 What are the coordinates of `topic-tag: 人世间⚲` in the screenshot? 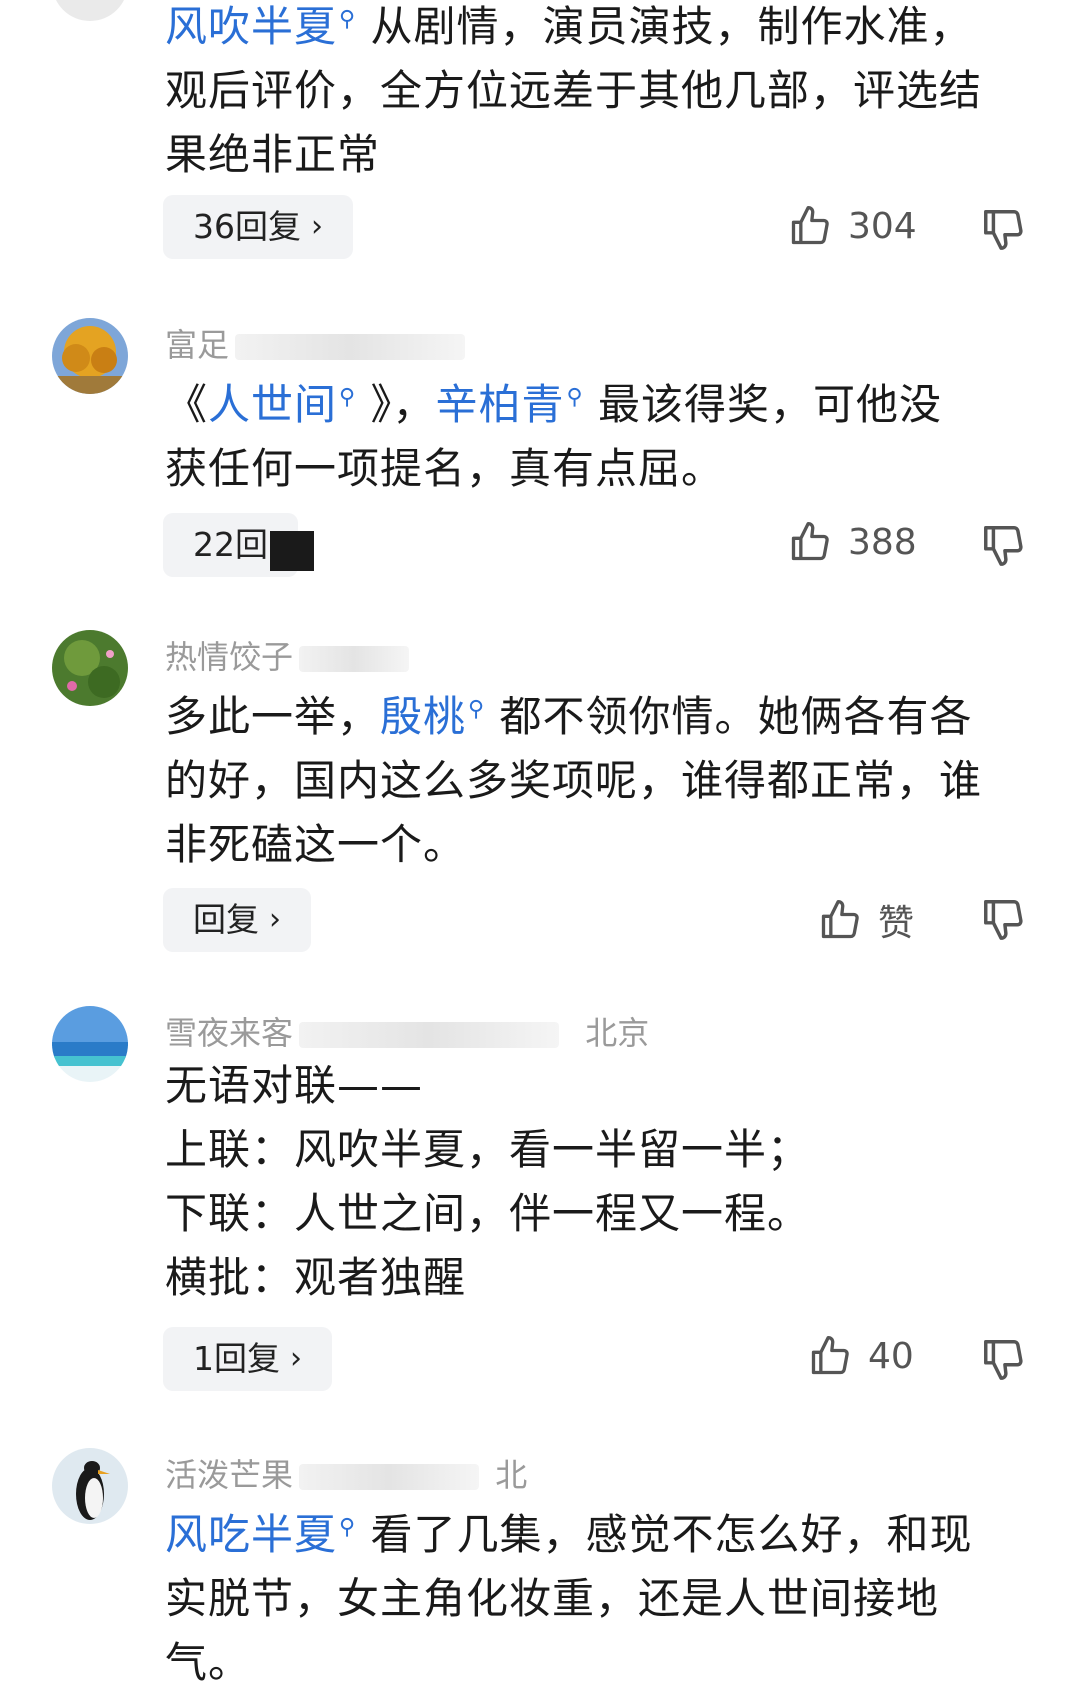 It's located at (282, 404).